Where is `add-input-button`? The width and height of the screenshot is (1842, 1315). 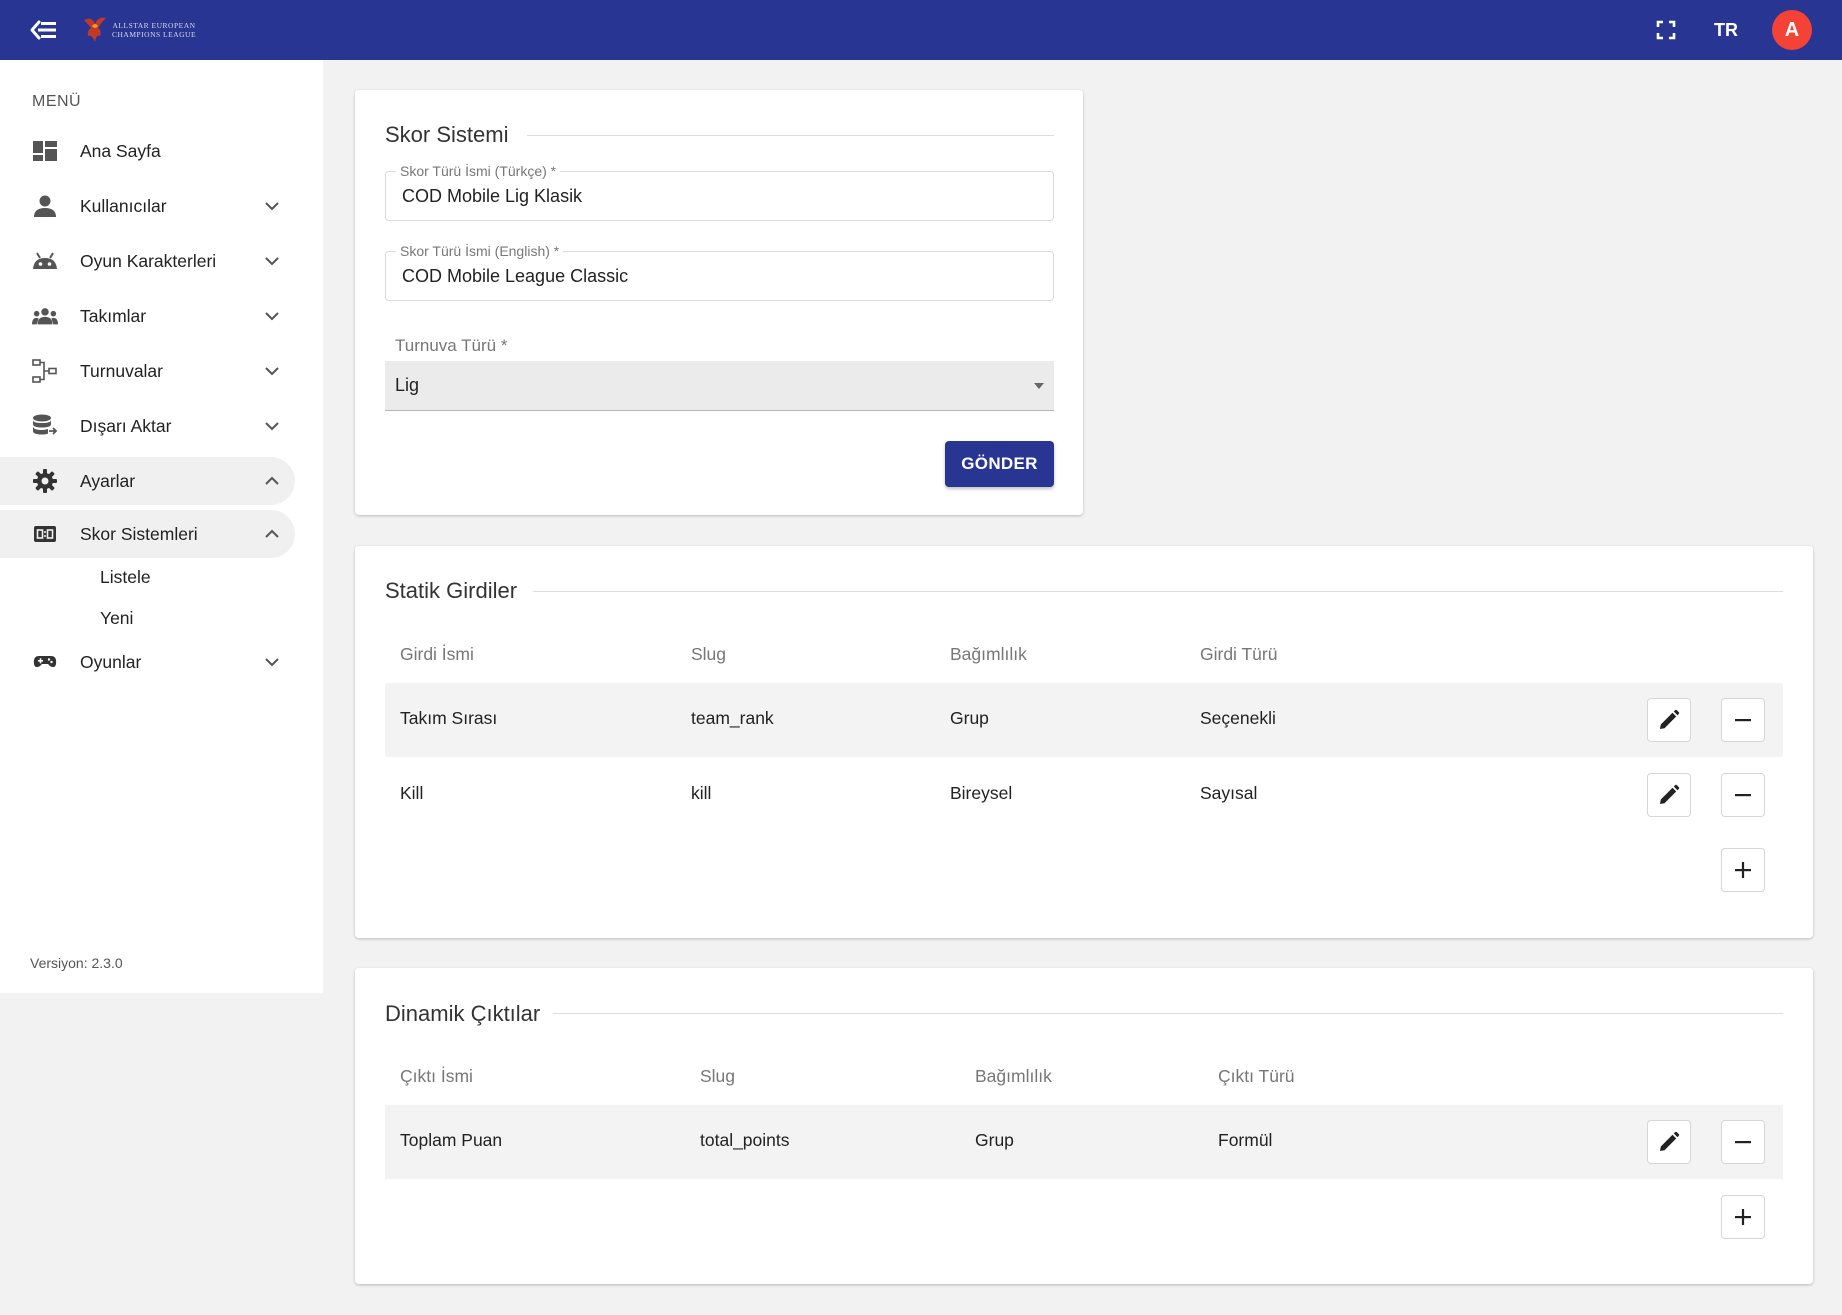 add-input-button is located at coordinates (1743, 870).